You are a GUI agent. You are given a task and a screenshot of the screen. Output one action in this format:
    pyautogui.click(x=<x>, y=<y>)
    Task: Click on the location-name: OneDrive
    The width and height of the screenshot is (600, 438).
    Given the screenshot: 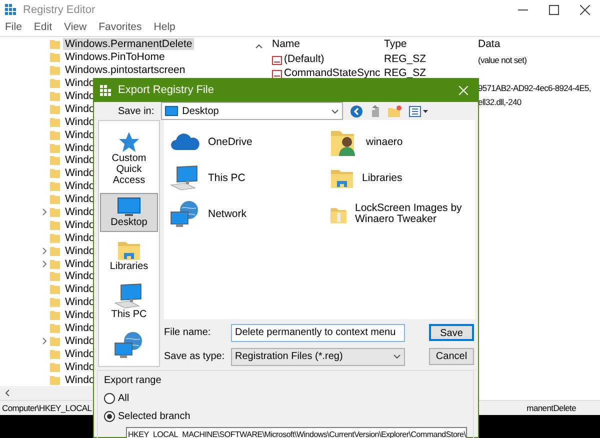 What is the action you would take?
    pyautogui.click(x=230, y=142)
    